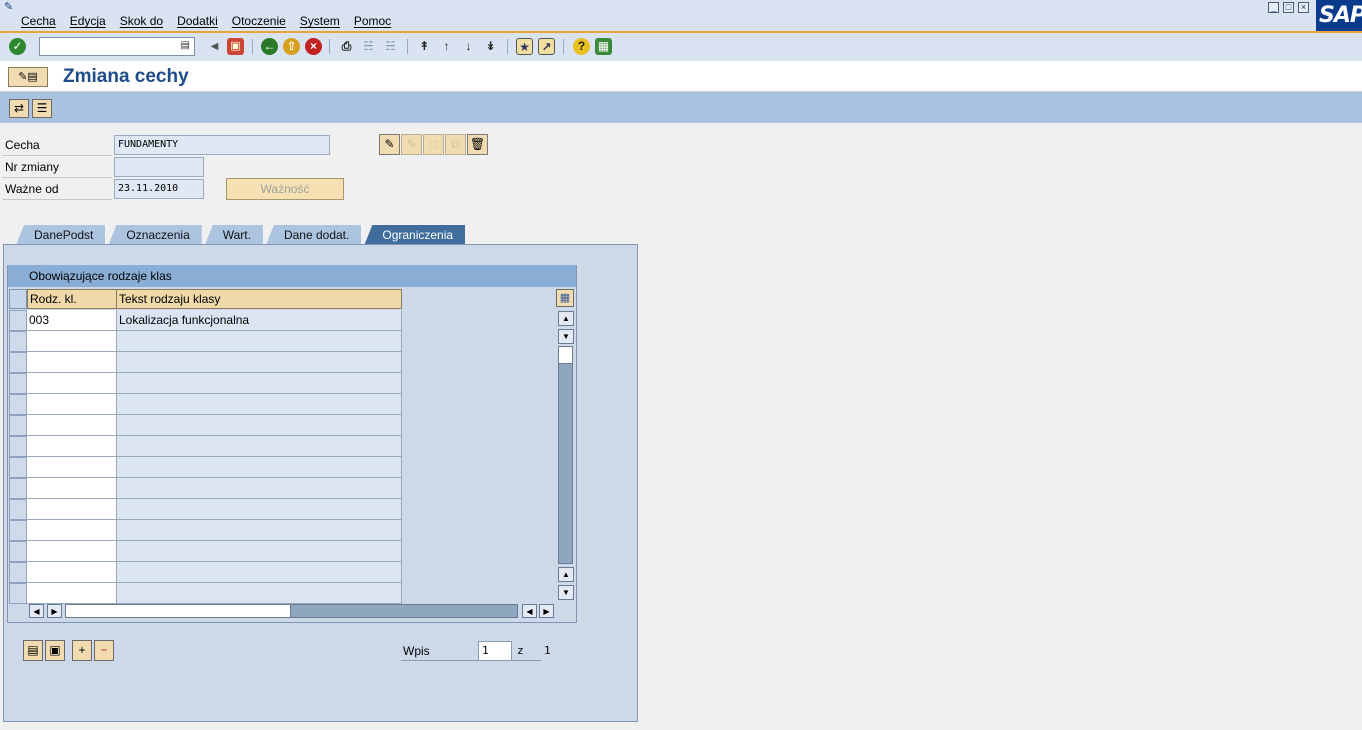 The height and width of the screenshot is (730, 1362). What do you see at coordinates (269, 46) in the screenshot?
I see `back-icon: ←` at bounding box center [269, 46].